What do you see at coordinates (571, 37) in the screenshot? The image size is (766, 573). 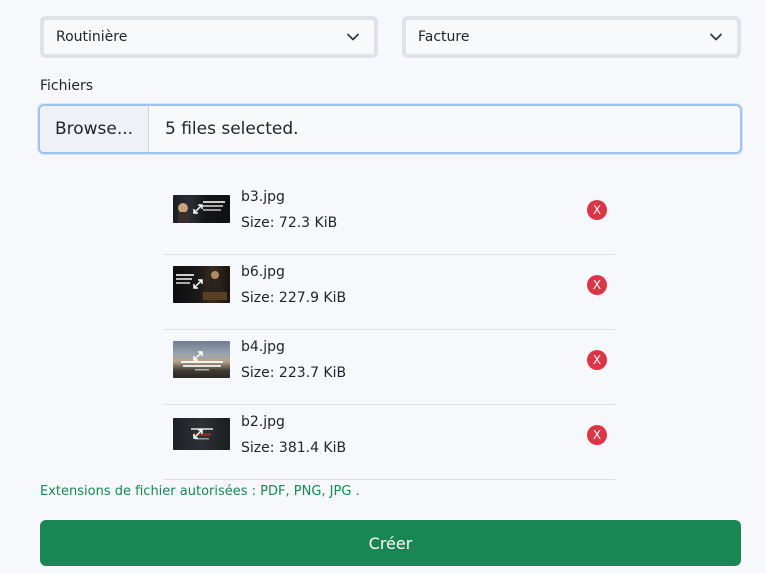 I see `document-type-select: Facture` at bounding box center [571, 37].